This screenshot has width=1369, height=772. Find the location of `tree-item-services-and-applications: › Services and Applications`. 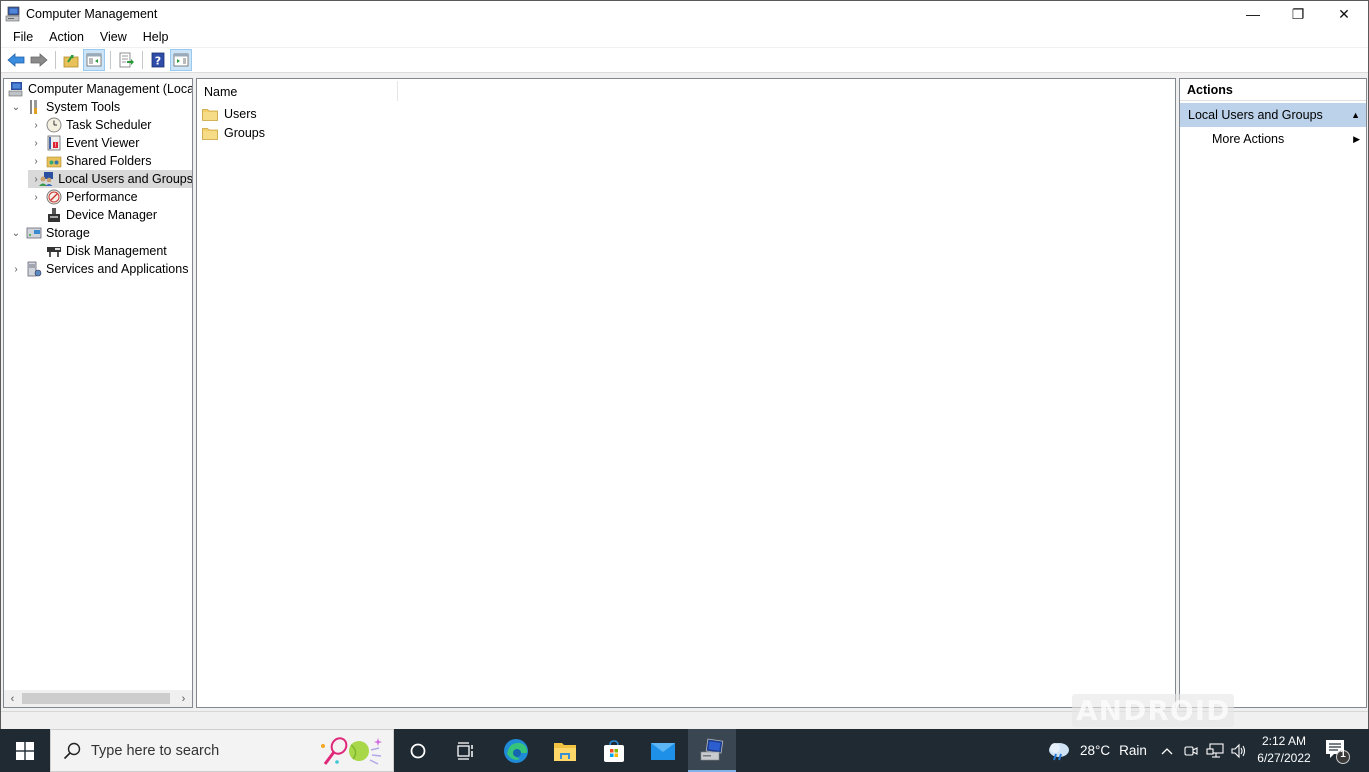

tree-item-services-and-applications: › Services and Applications is located at coordinates (98, 269).